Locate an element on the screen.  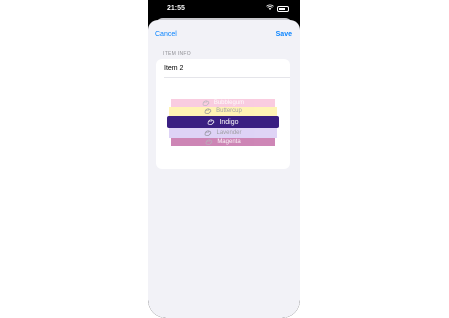
item-info-card: Bubblegum Buttercup Indigo Lavender Magenta is located at coordinates (223, 114).